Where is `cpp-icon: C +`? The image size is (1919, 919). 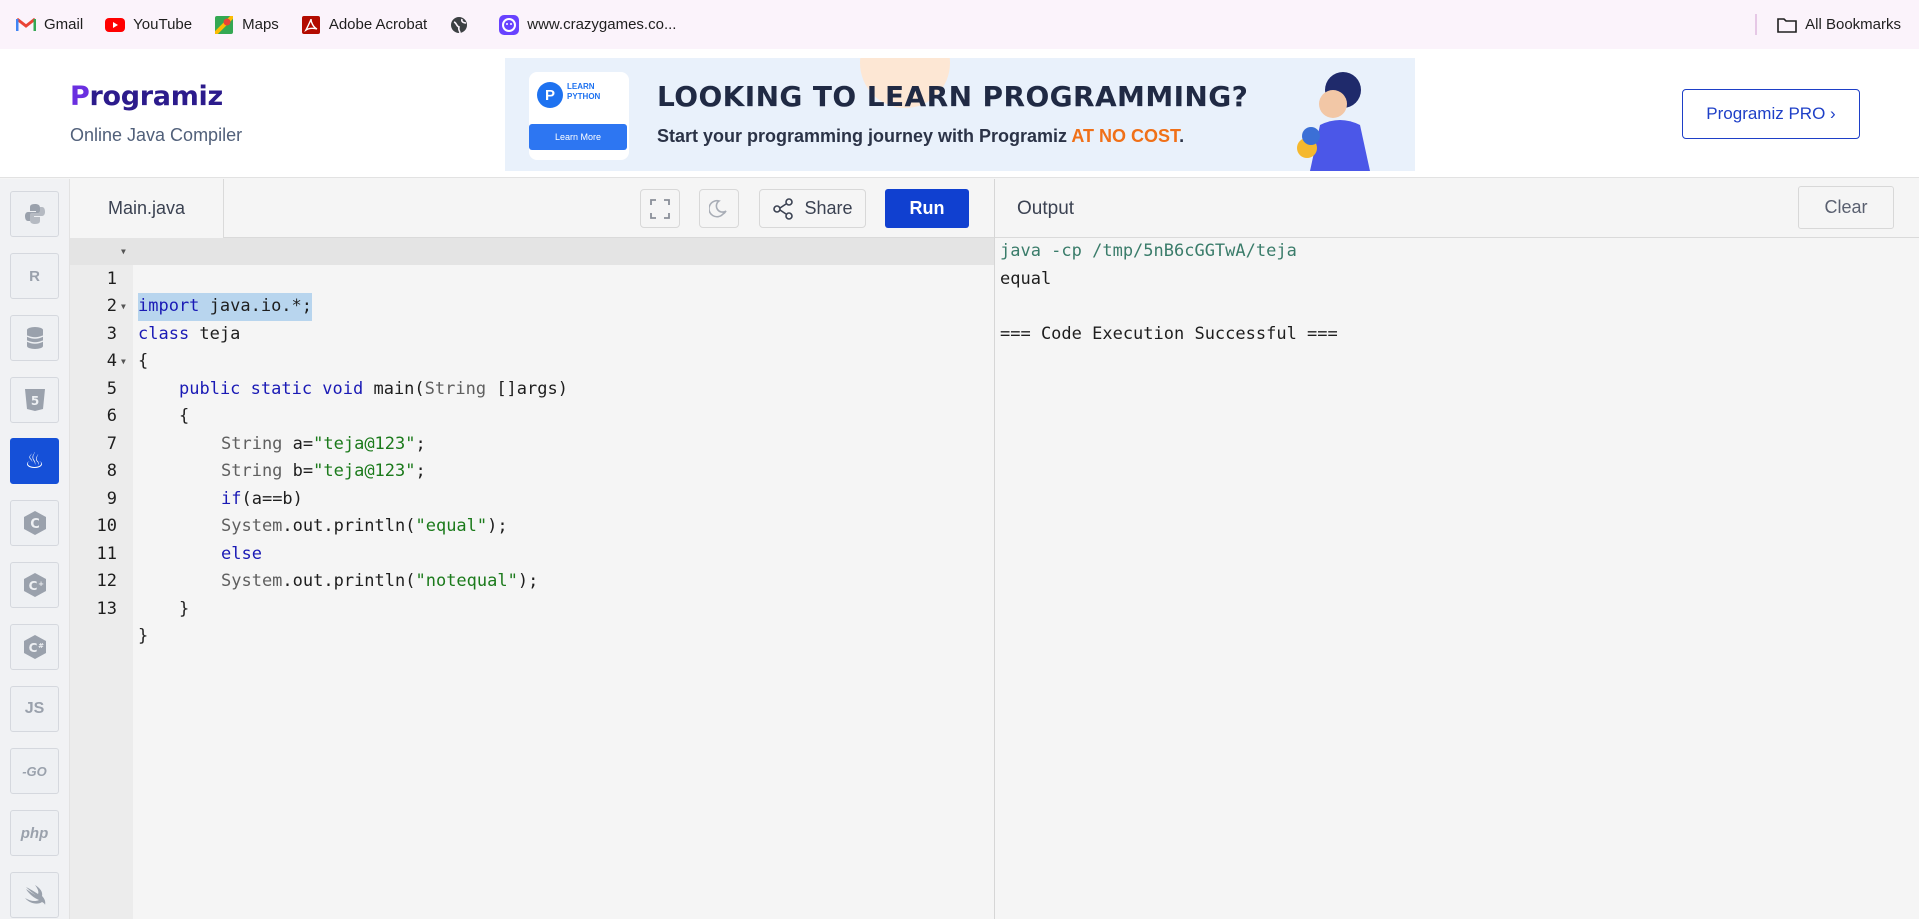 cpp-icon: C + is located at coordinates (34, 585).